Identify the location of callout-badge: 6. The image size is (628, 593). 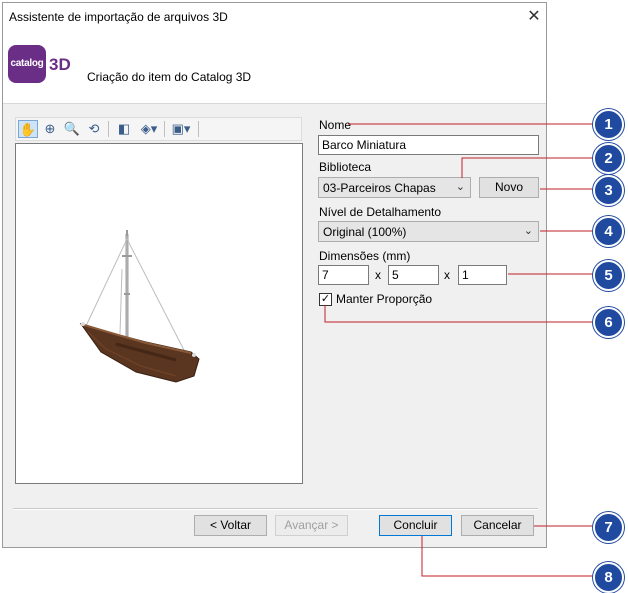
(608, 322).